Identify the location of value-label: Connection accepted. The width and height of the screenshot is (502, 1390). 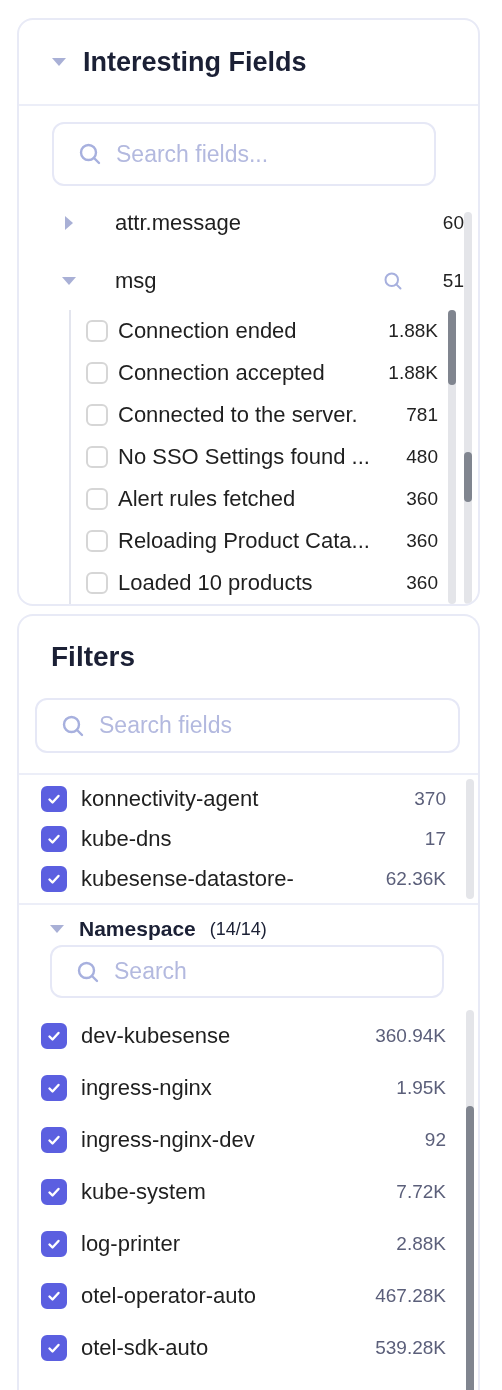
(222, 373).